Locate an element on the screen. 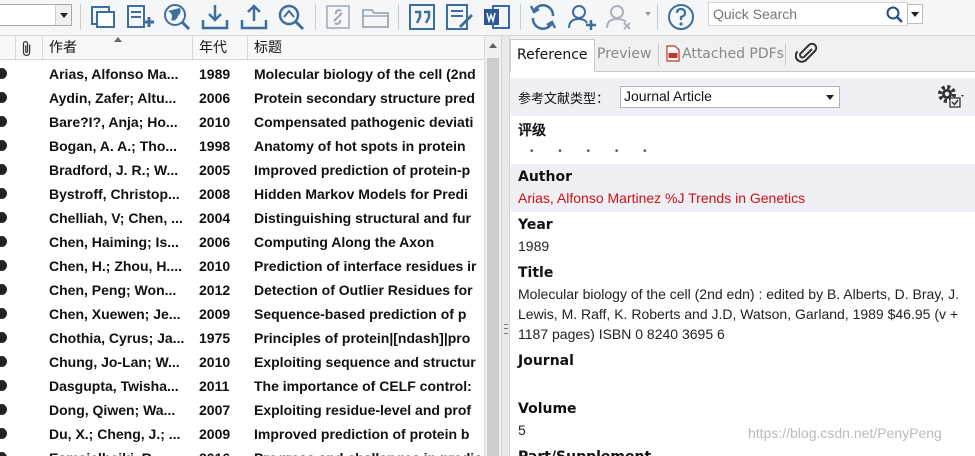  row-title: Hidden Markov Models for Predi is located at coordinates (361, 194).